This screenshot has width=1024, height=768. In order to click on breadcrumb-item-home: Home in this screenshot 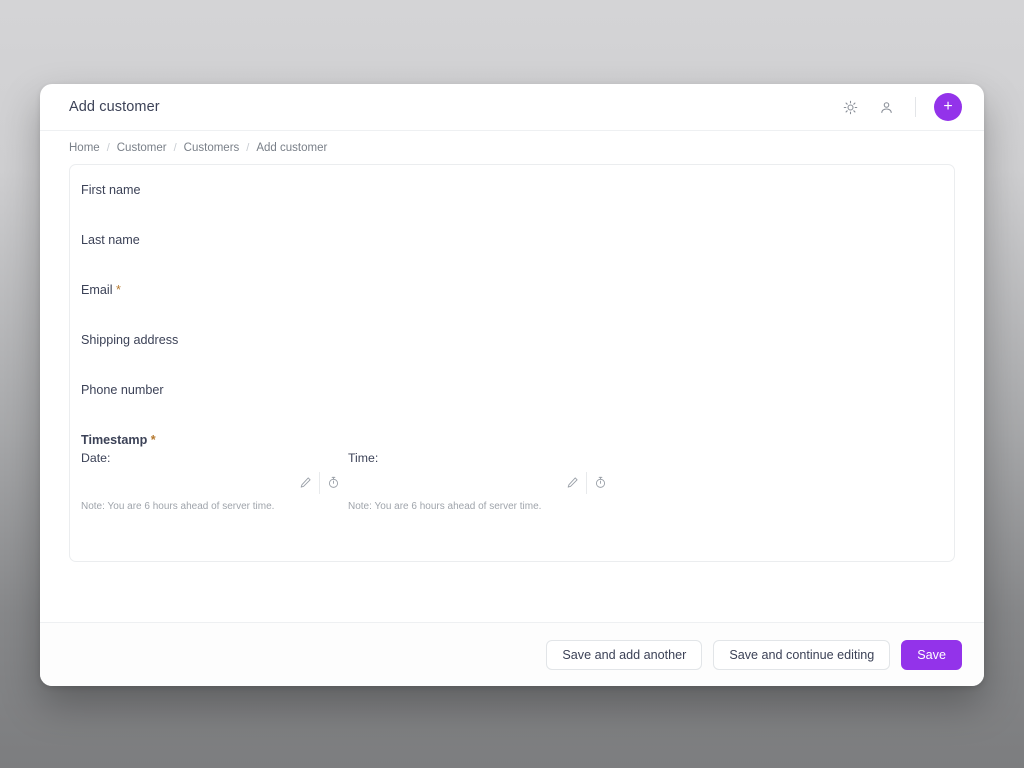, I will do `click(84, 148)`.